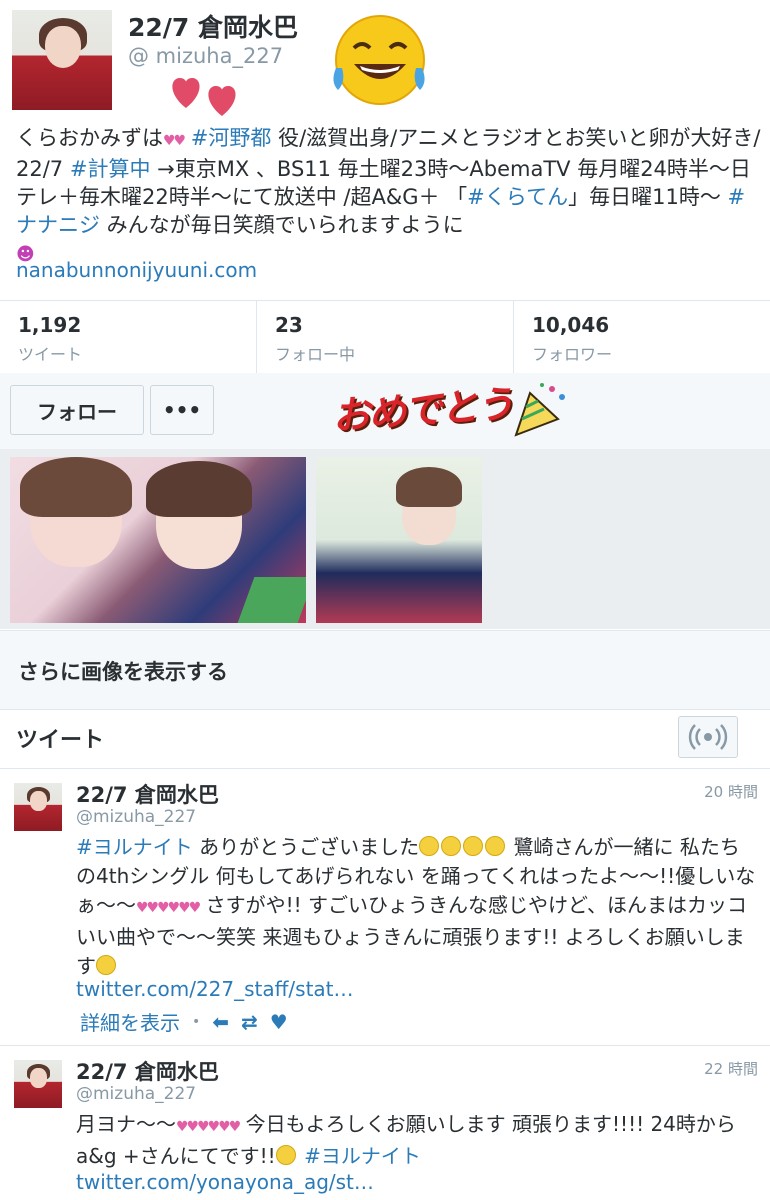 Image resolution: width=770 pixels, height=1200 pixels. Describe the element at coordinates (306, 847) in the screenshot. I see `tweet-text-part: ありがとうございました` at that location.